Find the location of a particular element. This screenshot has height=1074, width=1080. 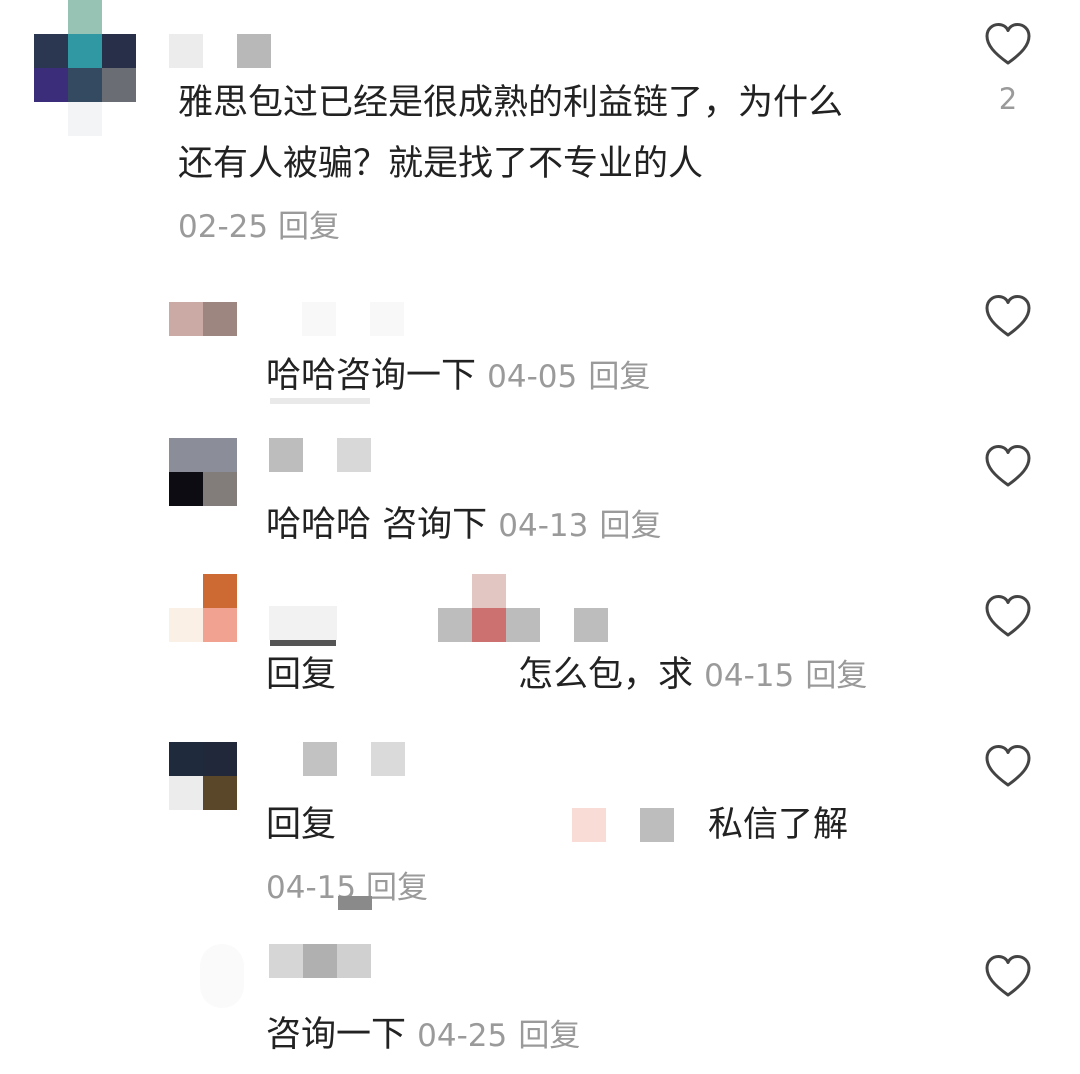

reply-date: 04-05 is located at coordinates (532, 377).